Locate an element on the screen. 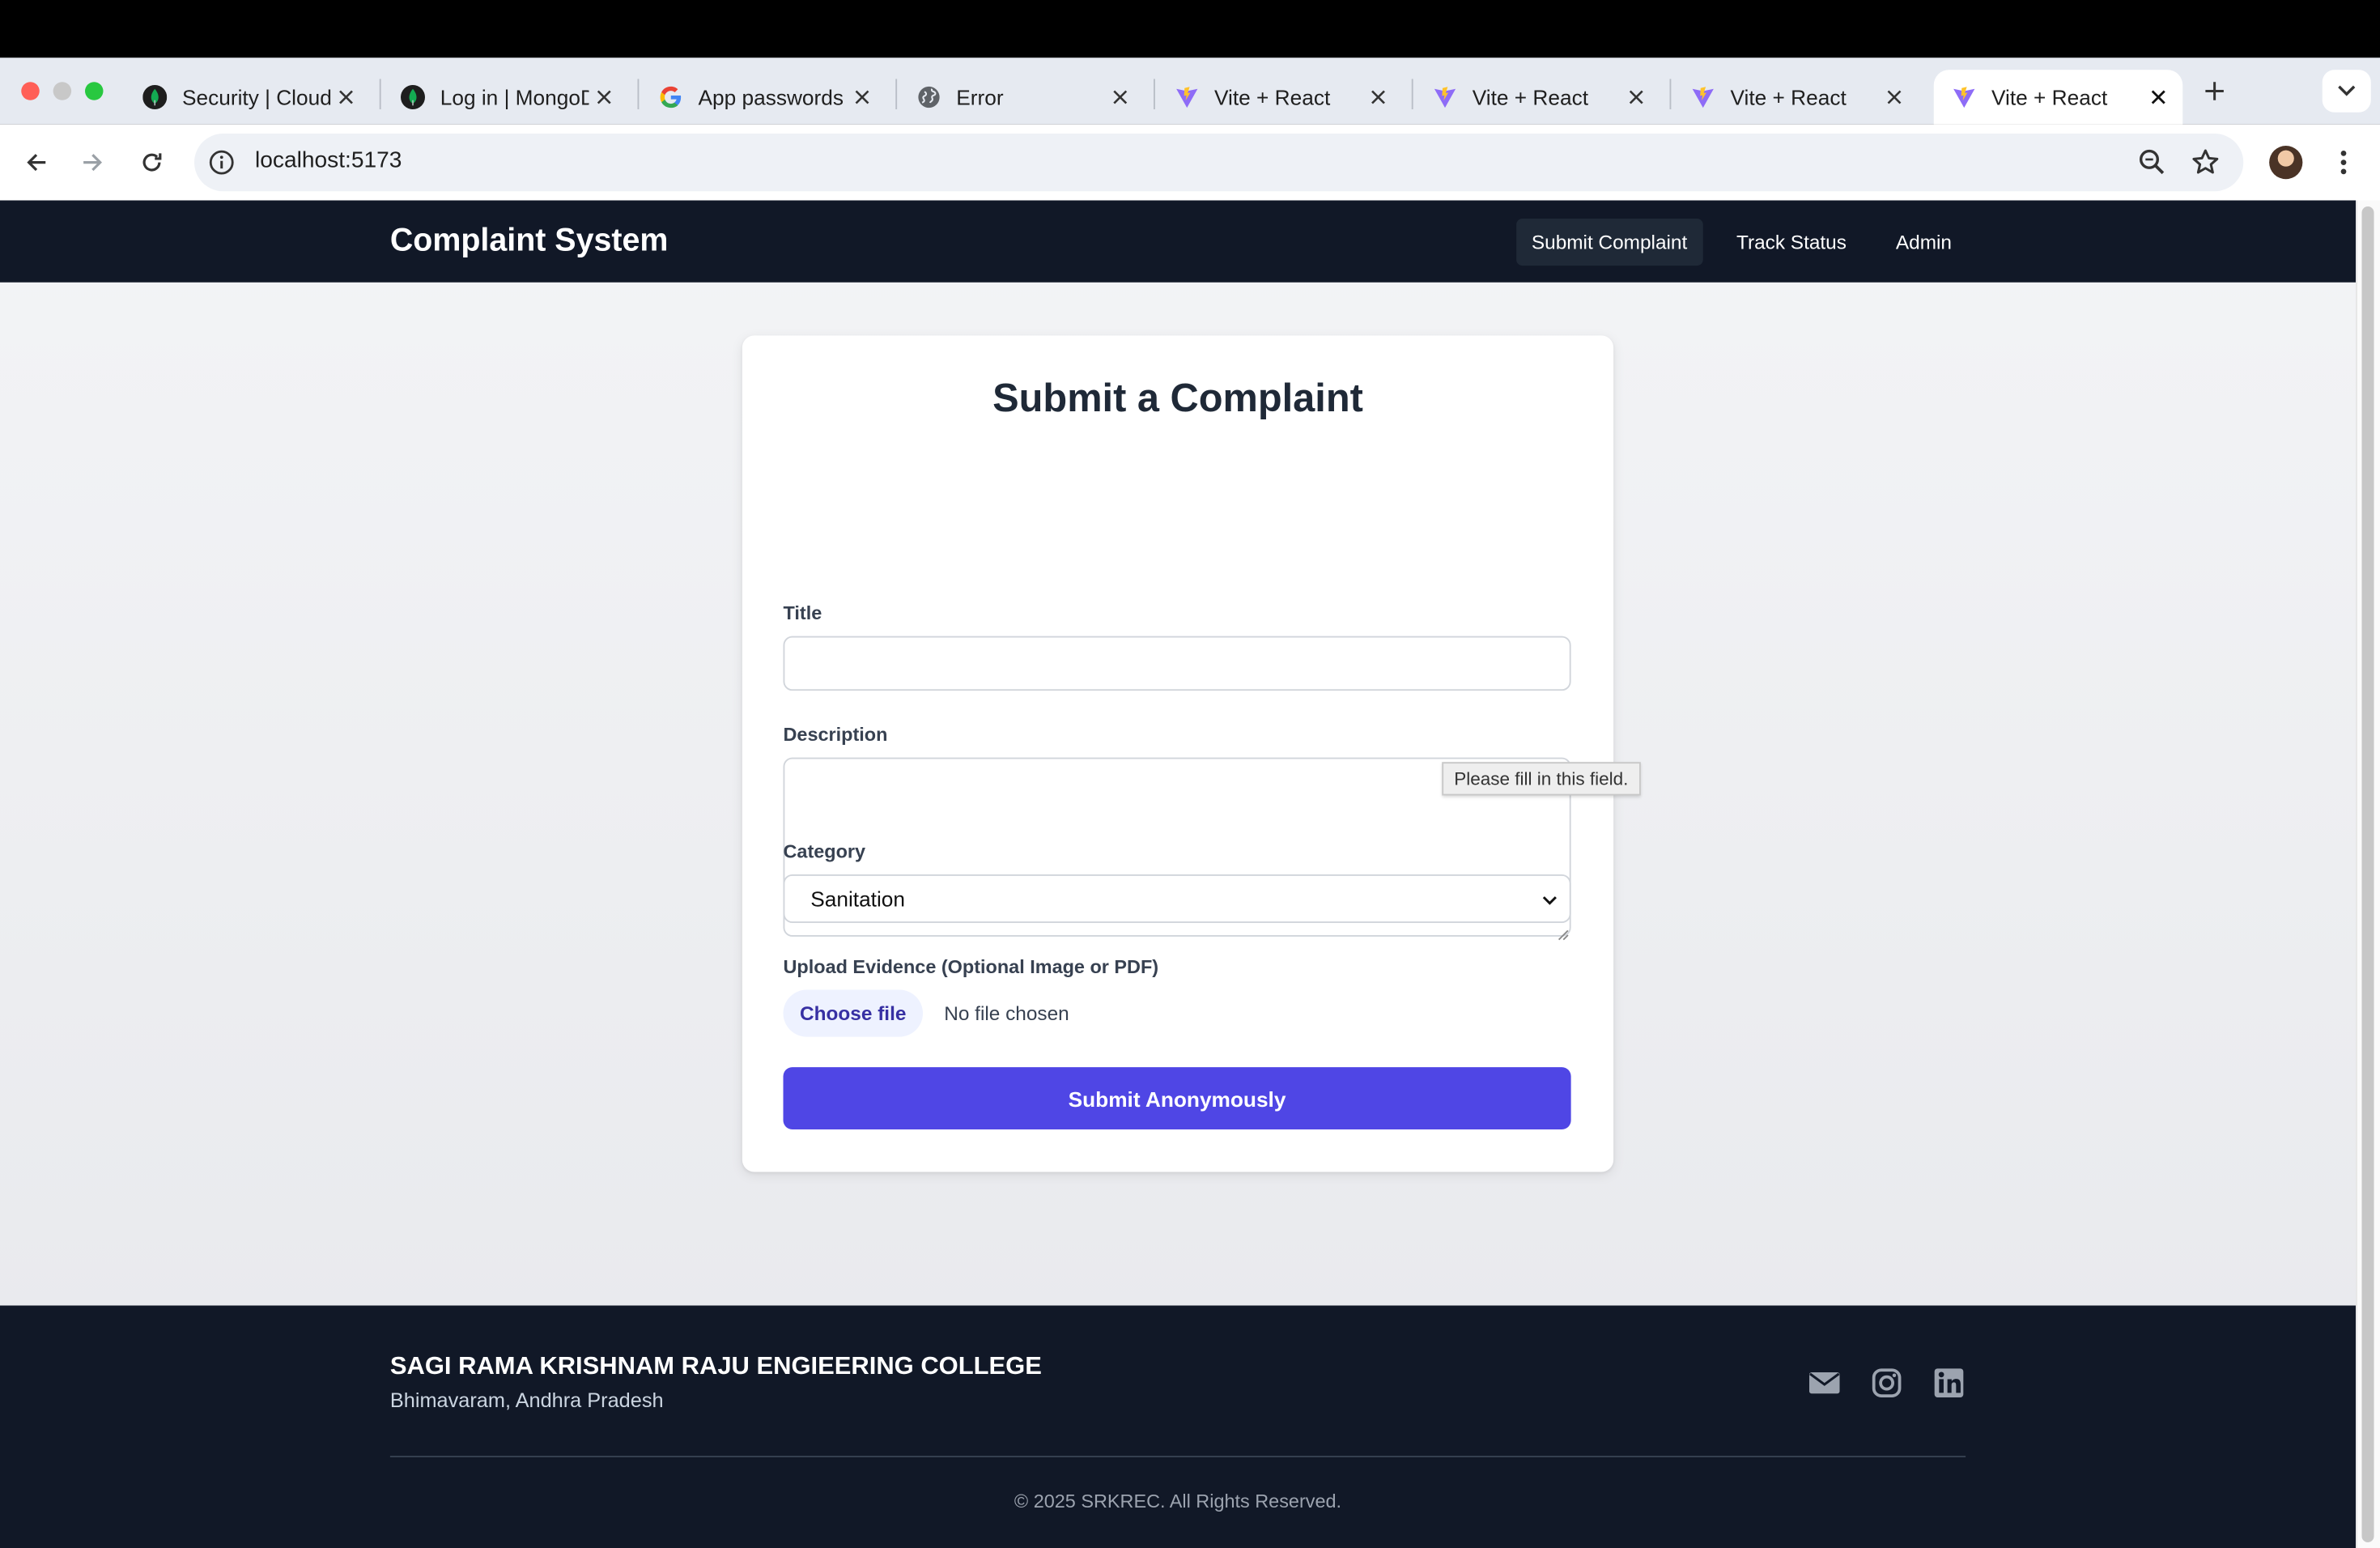  upload-label: Upload Evidence (Optional Image or PDF) is located at coordinates (971, 967).